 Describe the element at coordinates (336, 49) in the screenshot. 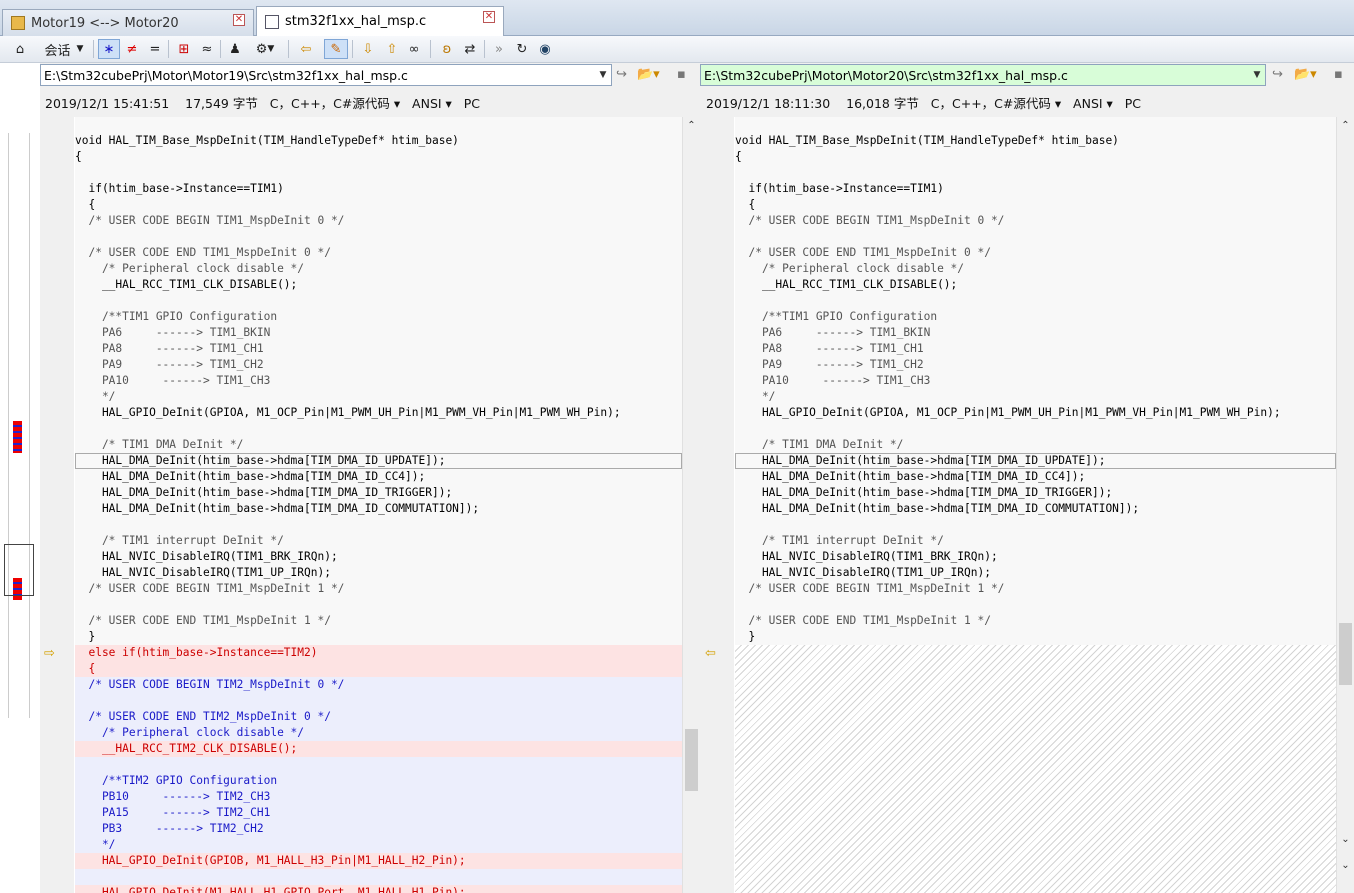

I see `edit-icon: ✎` at that location.